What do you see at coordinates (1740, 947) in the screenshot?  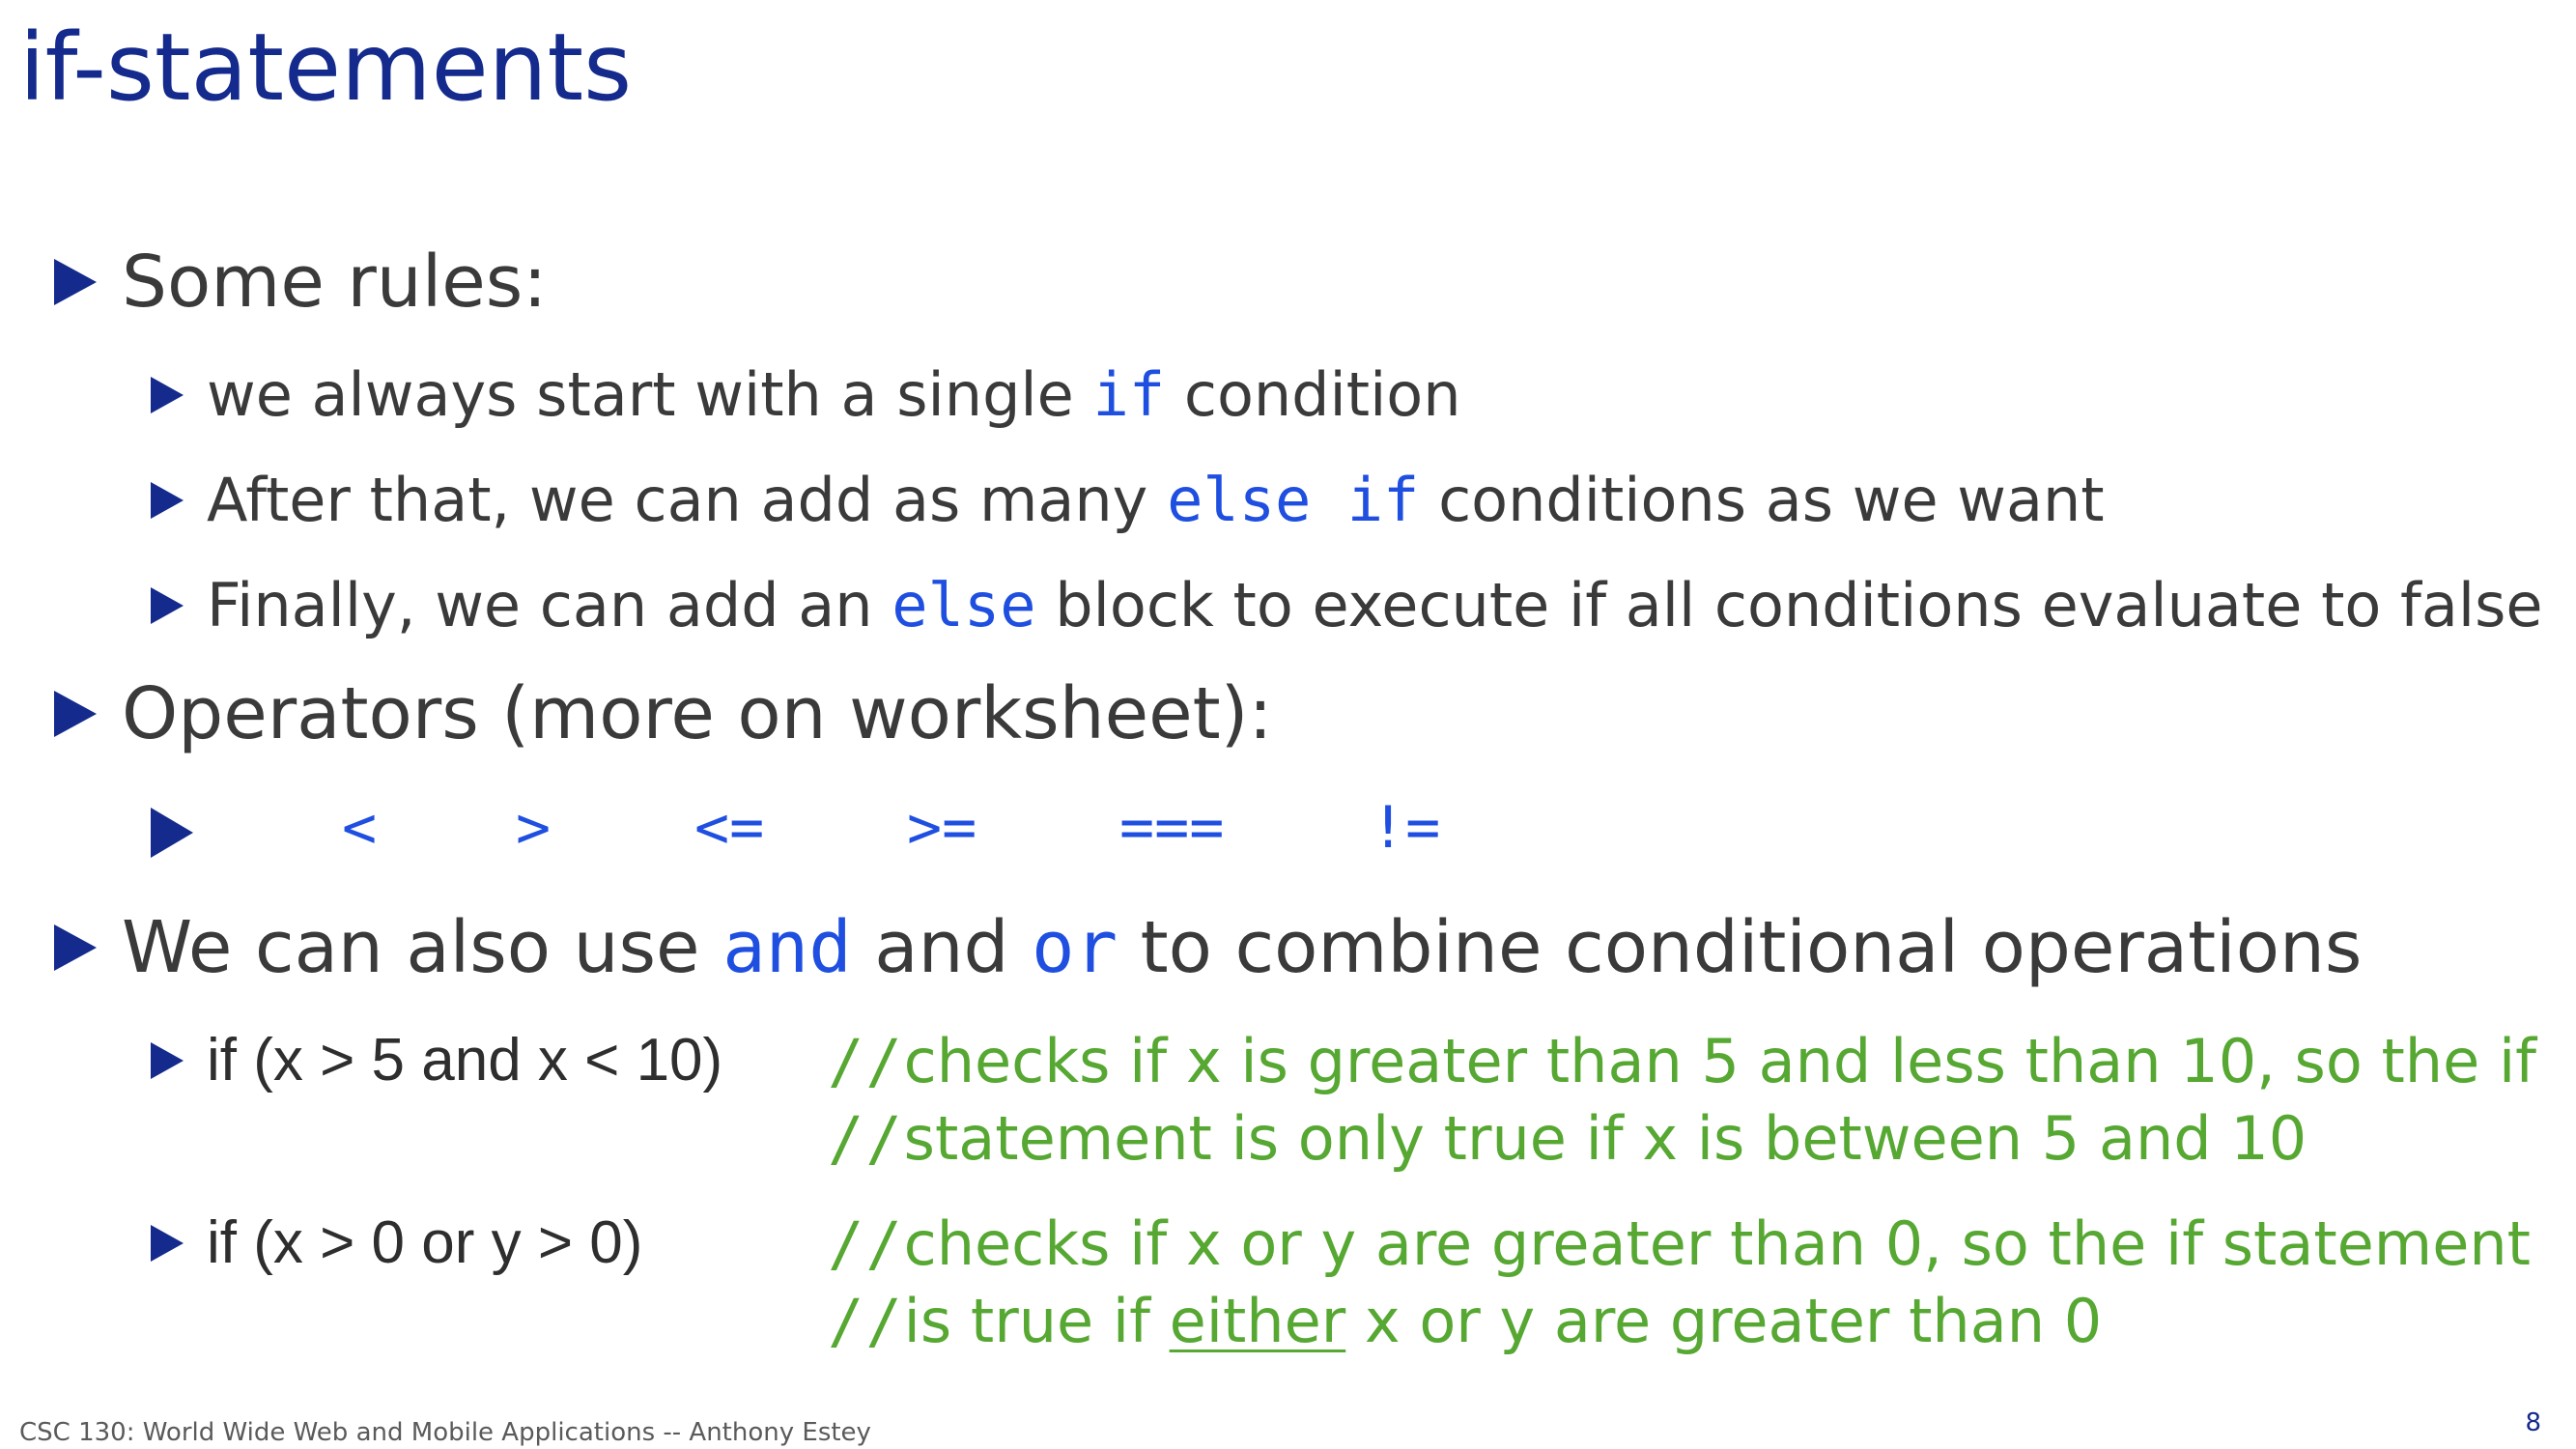 I see `combine-after: to combine conditional operations` at bounding box center [1740, 947].